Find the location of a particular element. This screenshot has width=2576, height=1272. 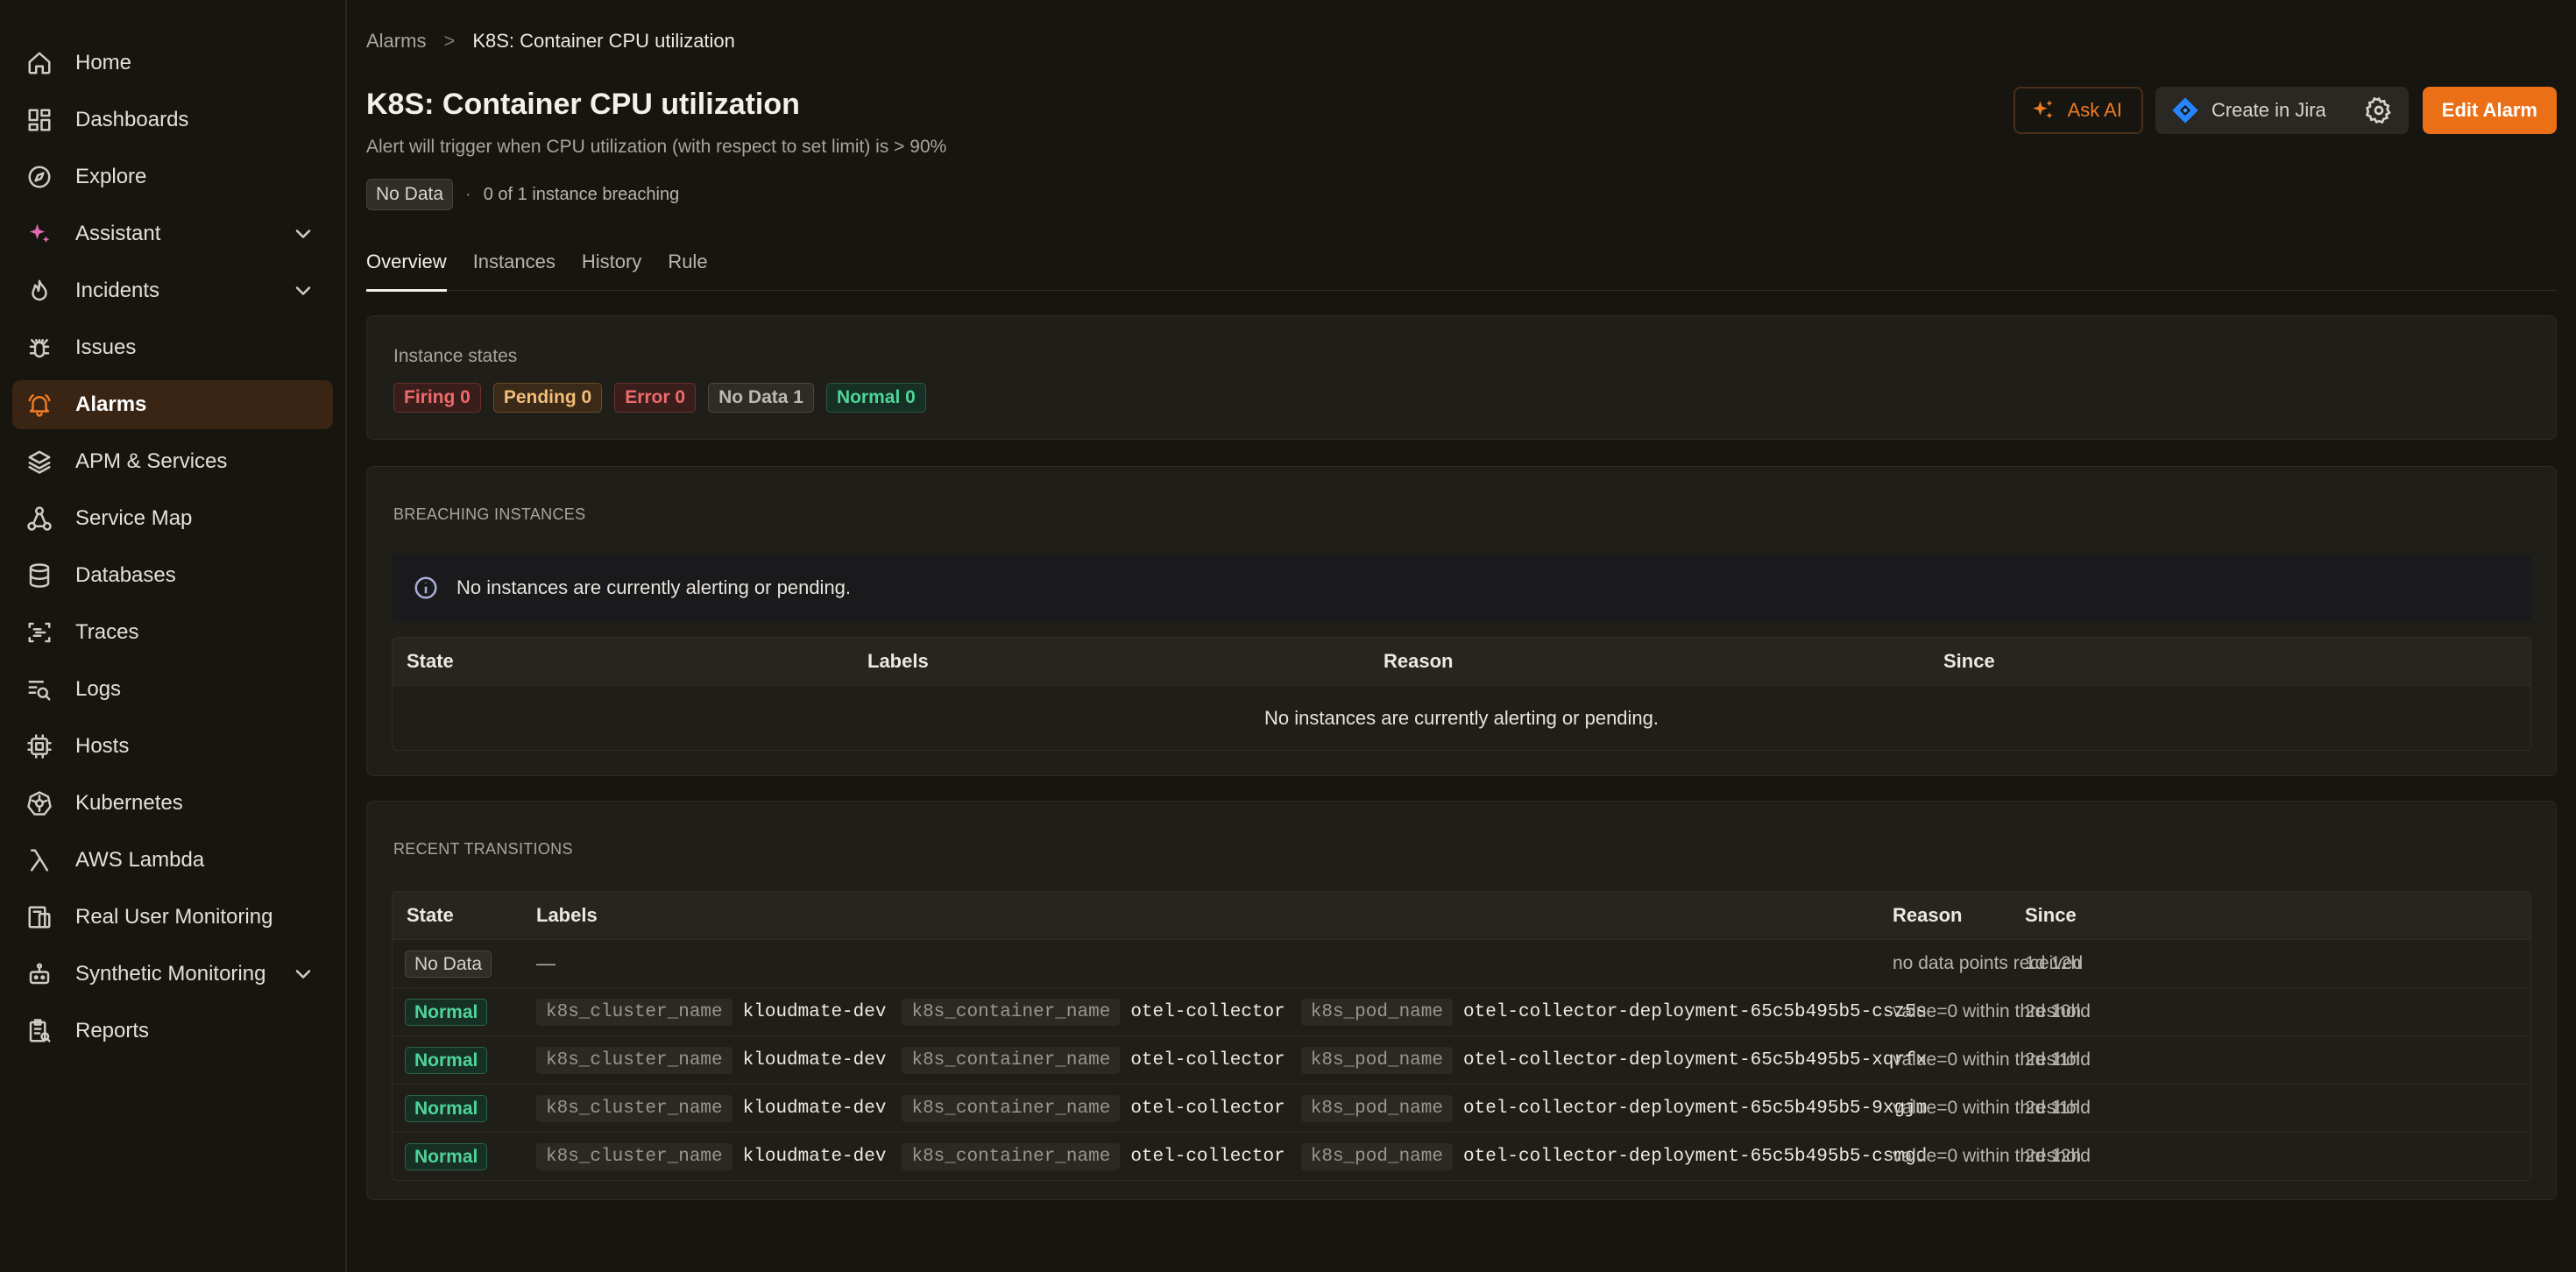

sidebar-item-issues: Issues is located at coordinates (172, 347).